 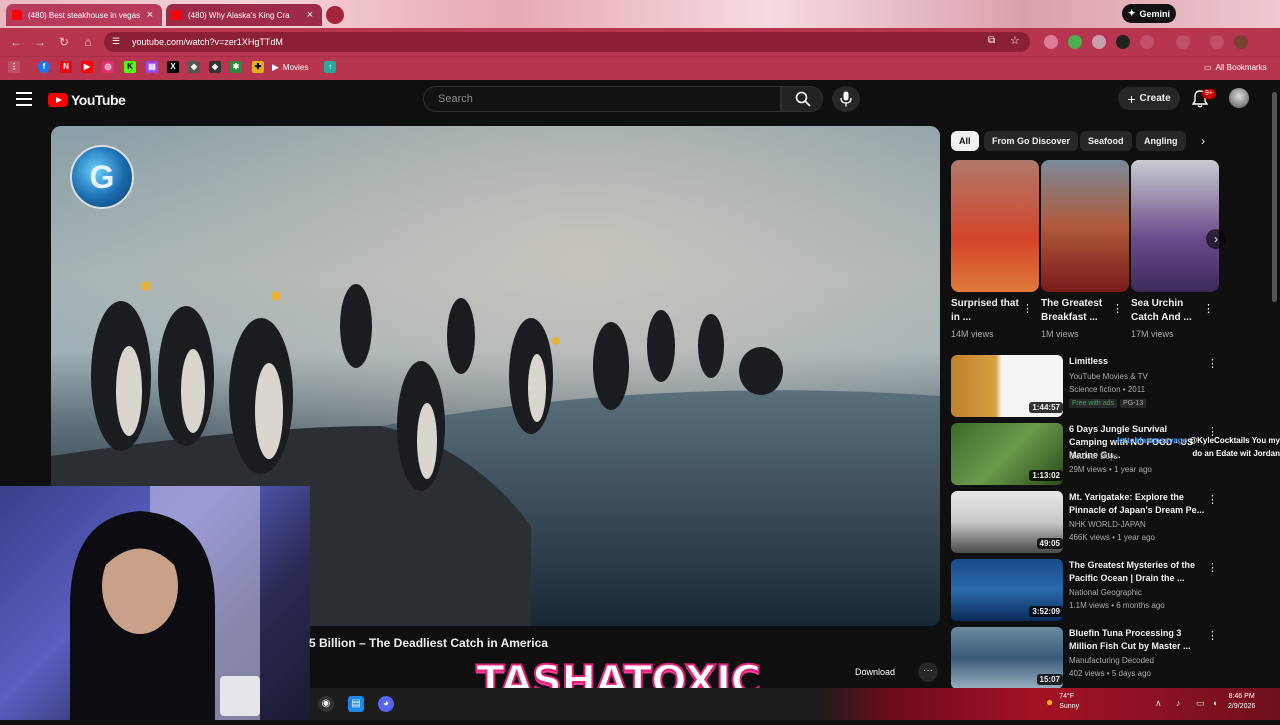 What do you see at coordinates (1050, 702) in the screenshot?
I see `sun-icon: ●` at bounding box center [1050, 702].